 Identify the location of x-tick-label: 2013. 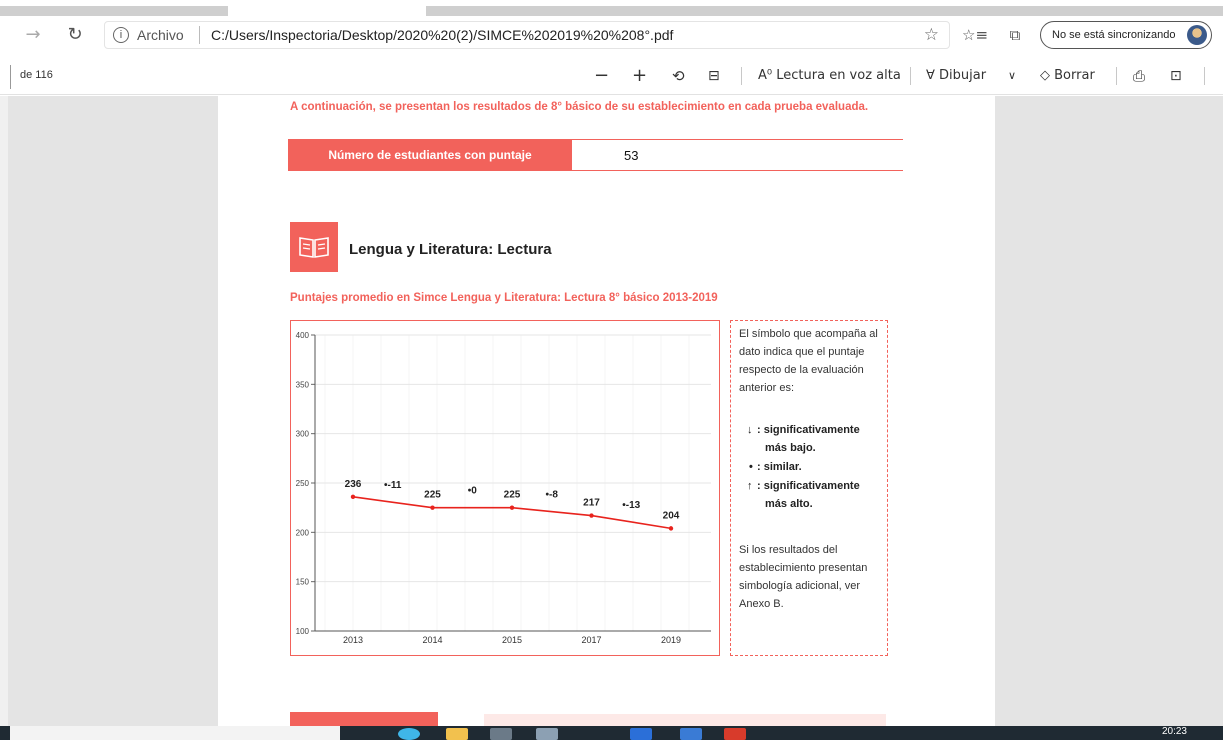
(353, 640).